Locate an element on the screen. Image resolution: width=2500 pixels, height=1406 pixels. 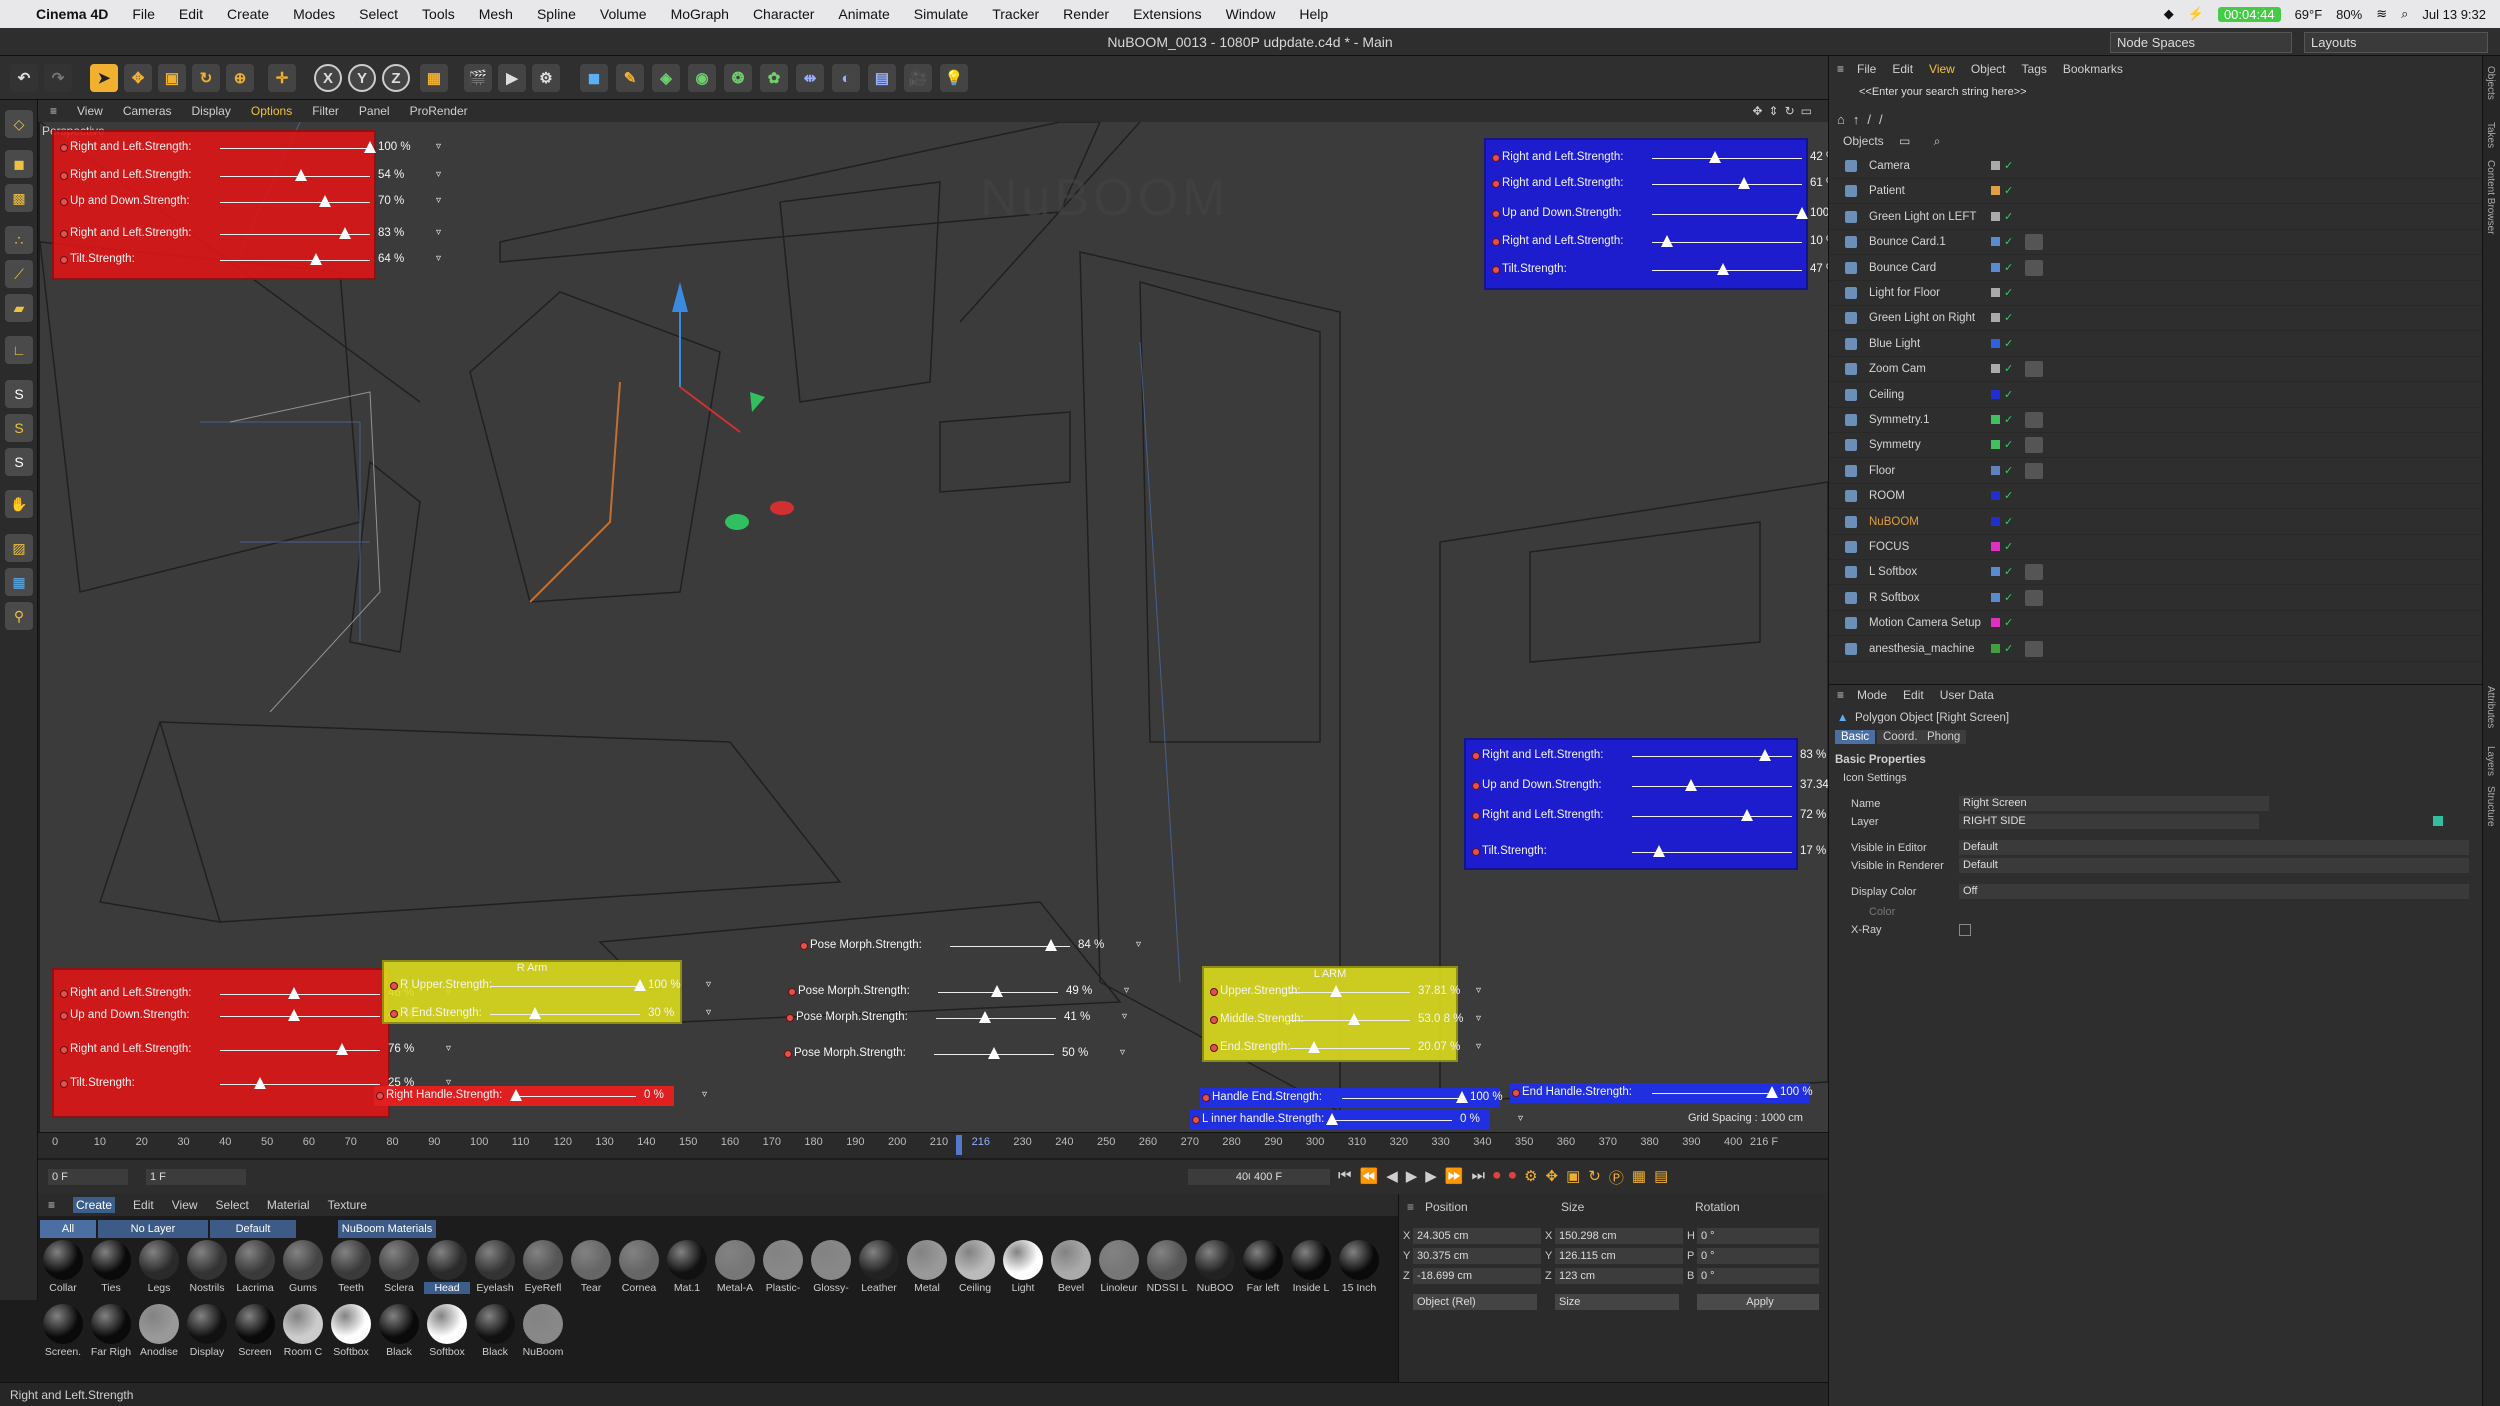
object-row: Symmetry.1 ✓ is located at coordinates (2156, 420).